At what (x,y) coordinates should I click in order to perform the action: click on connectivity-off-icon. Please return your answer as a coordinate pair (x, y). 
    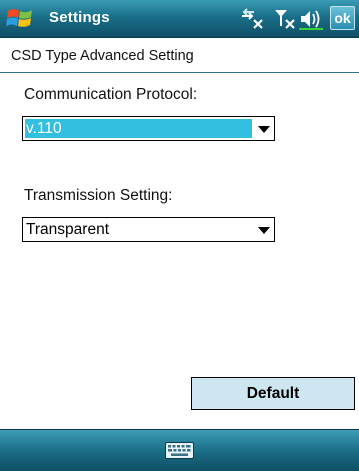
    Looking at the image, I should click on (252, 19).